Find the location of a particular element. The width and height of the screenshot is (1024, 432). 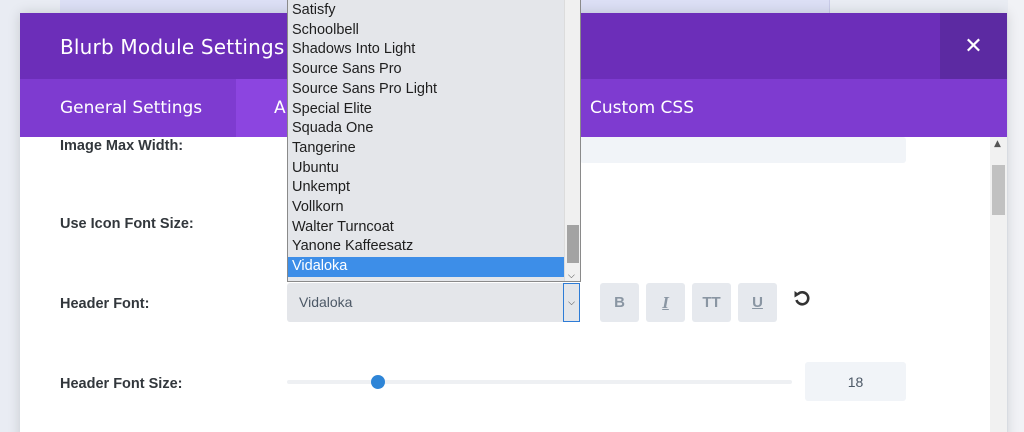

bold-button: B is located at coordinates (619, 302).